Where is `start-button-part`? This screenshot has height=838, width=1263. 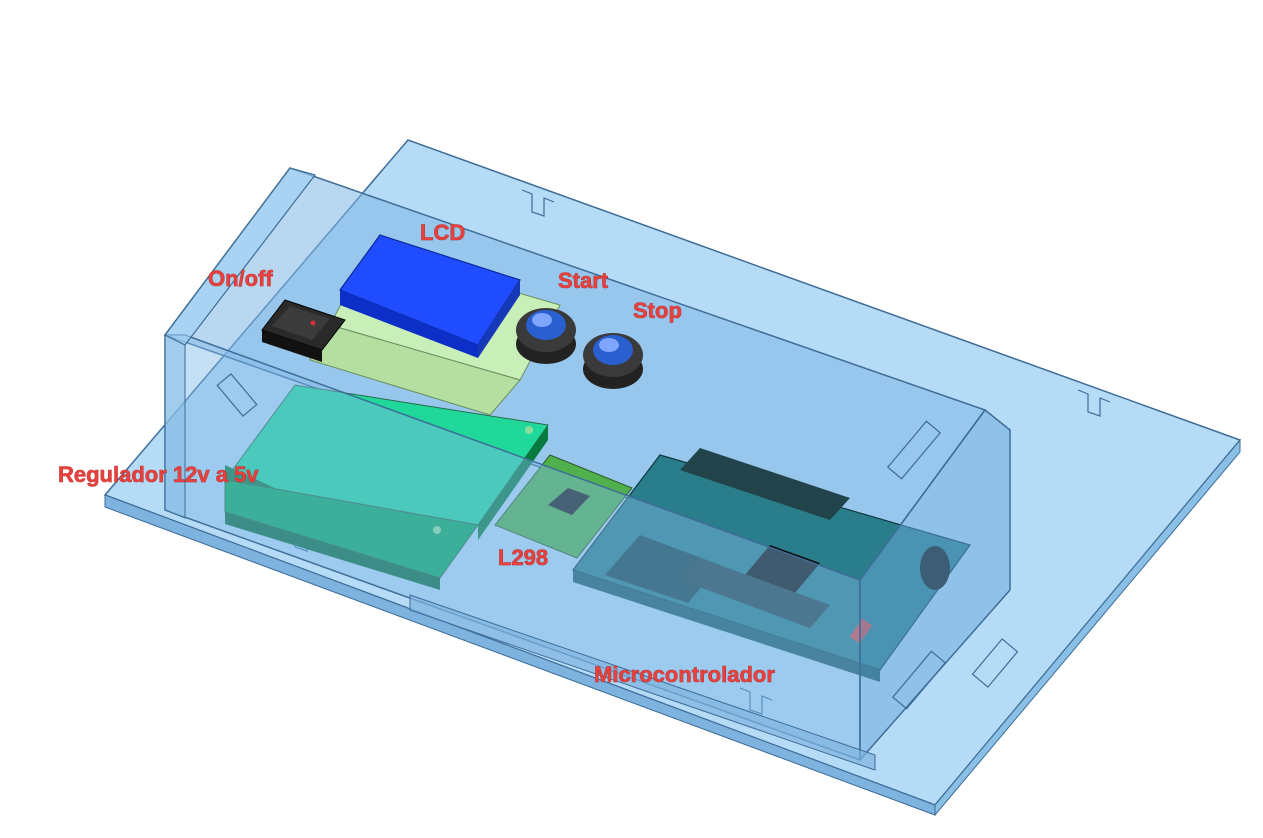
start-button-part is located at coordinates (546, 336).